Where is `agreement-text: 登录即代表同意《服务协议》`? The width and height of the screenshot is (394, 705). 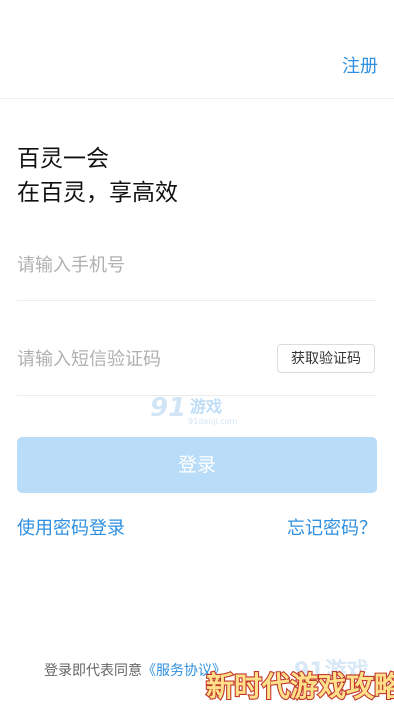 agreement-text: 登录即代表同意《服务协议》 is located at coordinates (135, 670).